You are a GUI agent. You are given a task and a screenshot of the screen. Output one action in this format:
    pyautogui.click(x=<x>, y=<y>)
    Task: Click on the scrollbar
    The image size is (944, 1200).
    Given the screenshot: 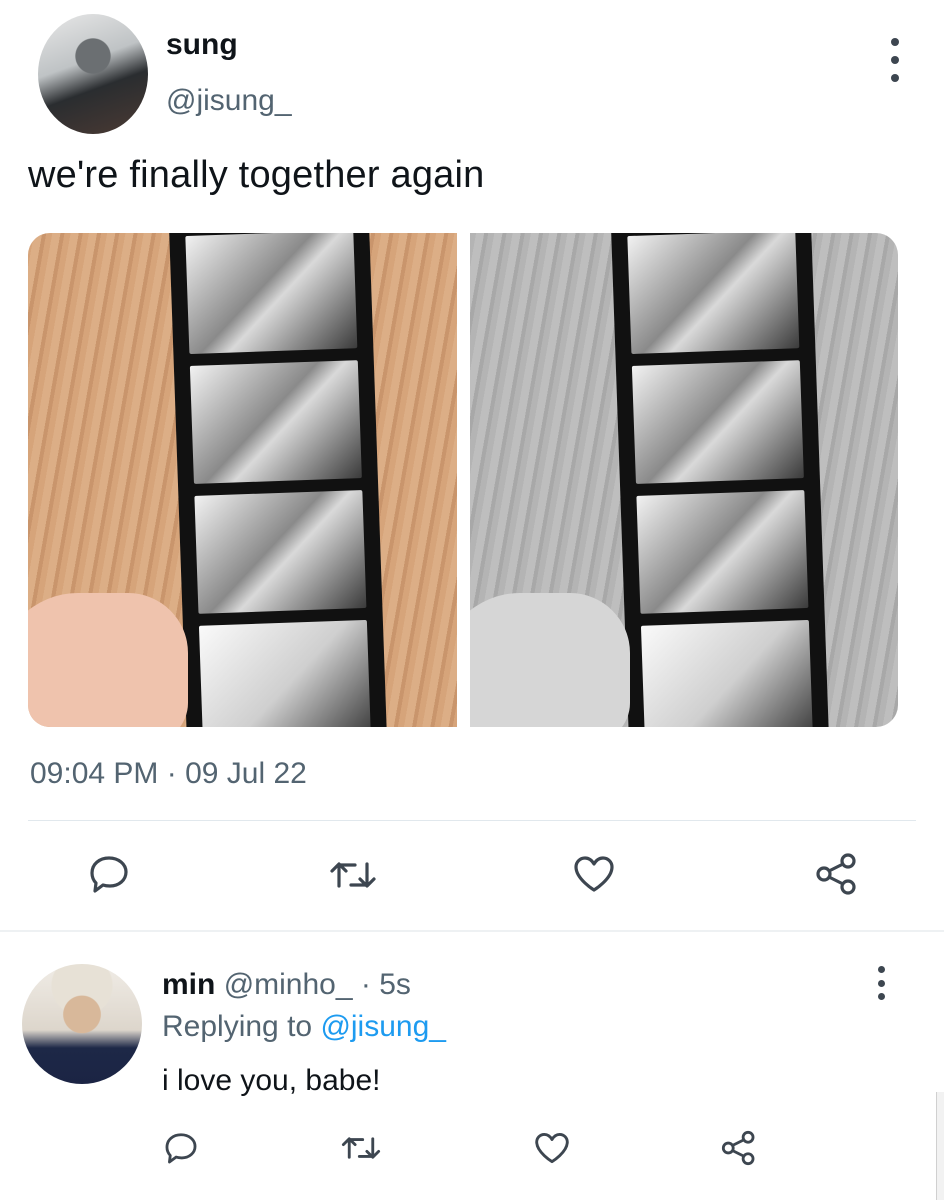 What is the action you would take?
    pyautogui.click(x=940, y=1146)
    